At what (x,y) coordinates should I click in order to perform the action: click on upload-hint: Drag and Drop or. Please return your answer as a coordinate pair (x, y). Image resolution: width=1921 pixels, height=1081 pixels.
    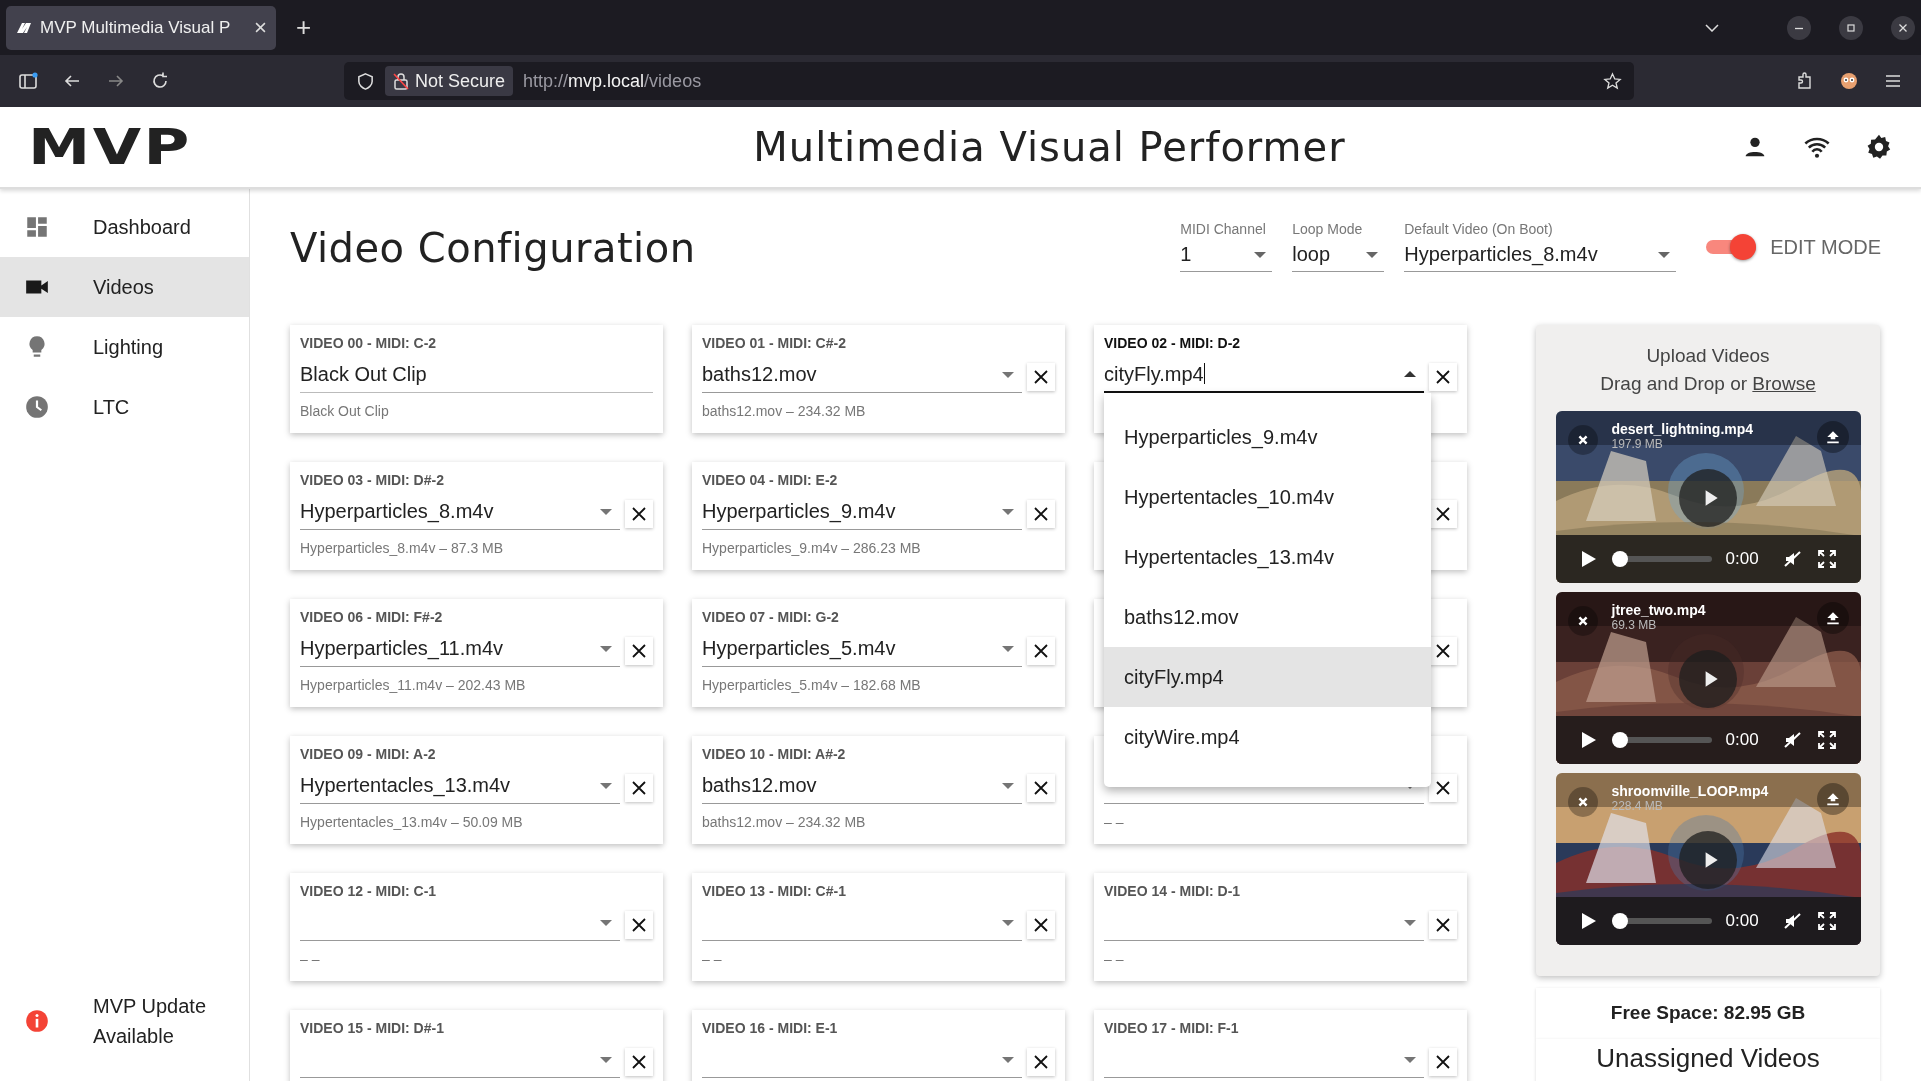
    Looking at the image, I should click on (1674, 383).